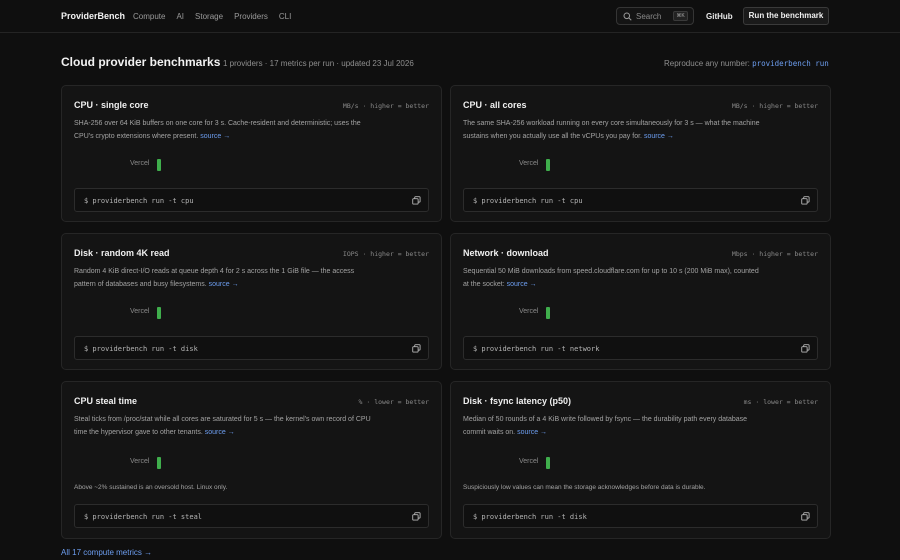 The height and width of the screenshot is (560, 900). I want to click on search-shortcut-badge: ⌘K, so click(680, 16).